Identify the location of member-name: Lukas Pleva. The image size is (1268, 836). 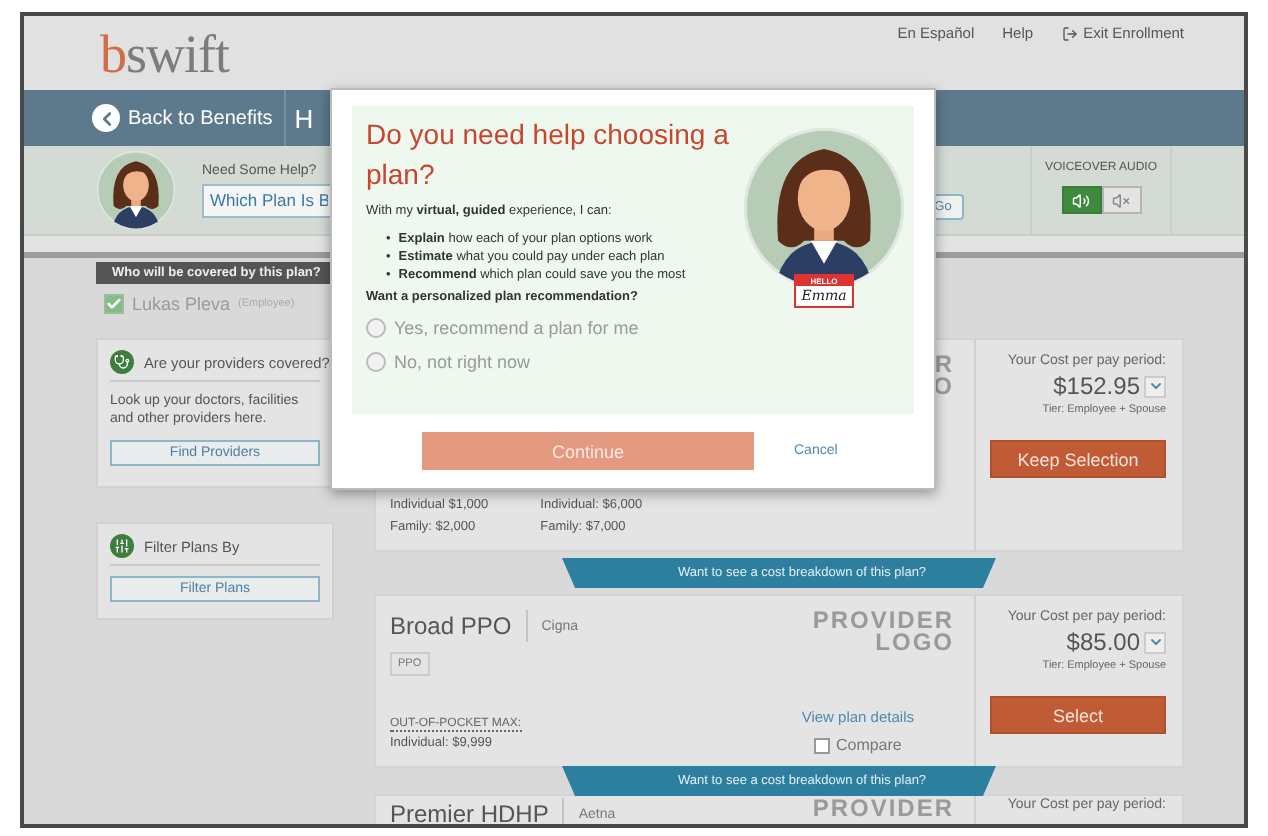
(181, 304).